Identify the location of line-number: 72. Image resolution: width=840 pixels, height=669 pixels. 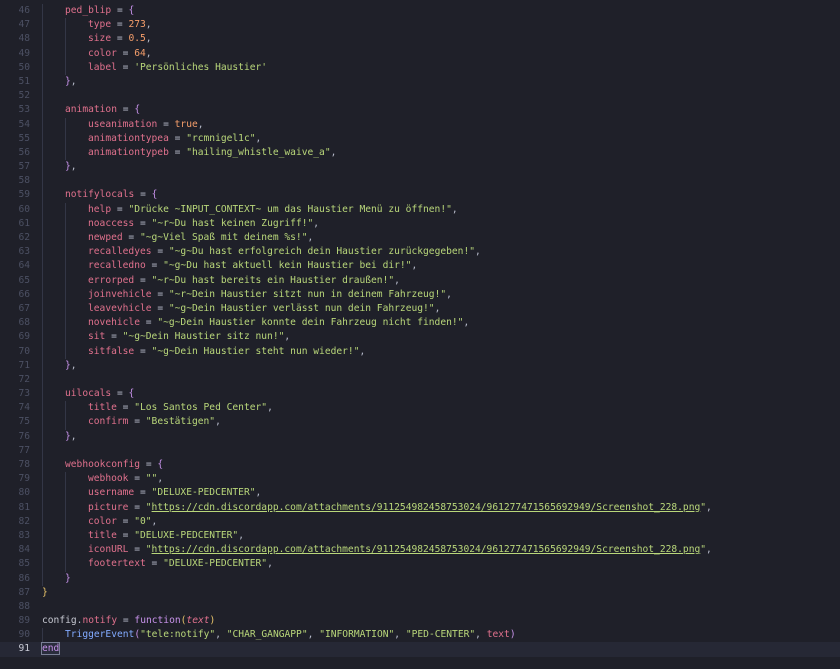
(24, 379).